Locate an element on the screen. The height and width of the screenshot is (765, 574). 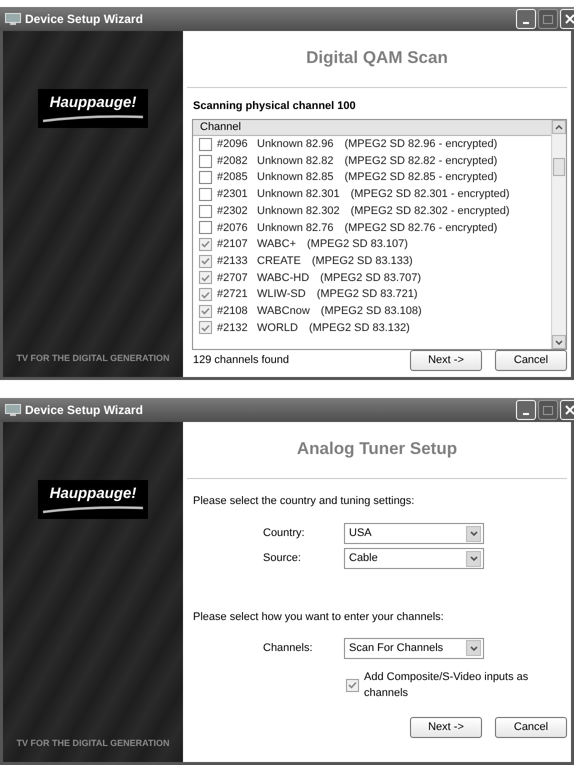
channel-name: Unknown 82.82 is located at coordinates (295, 161).